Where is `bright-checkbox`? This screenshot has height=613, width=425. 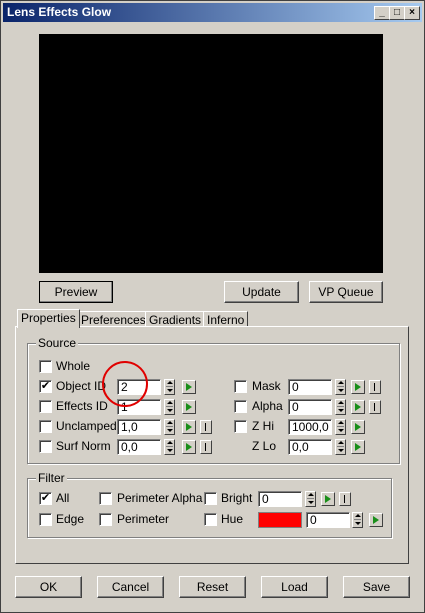 bright-checkbox is located at coordinates (210, 498).